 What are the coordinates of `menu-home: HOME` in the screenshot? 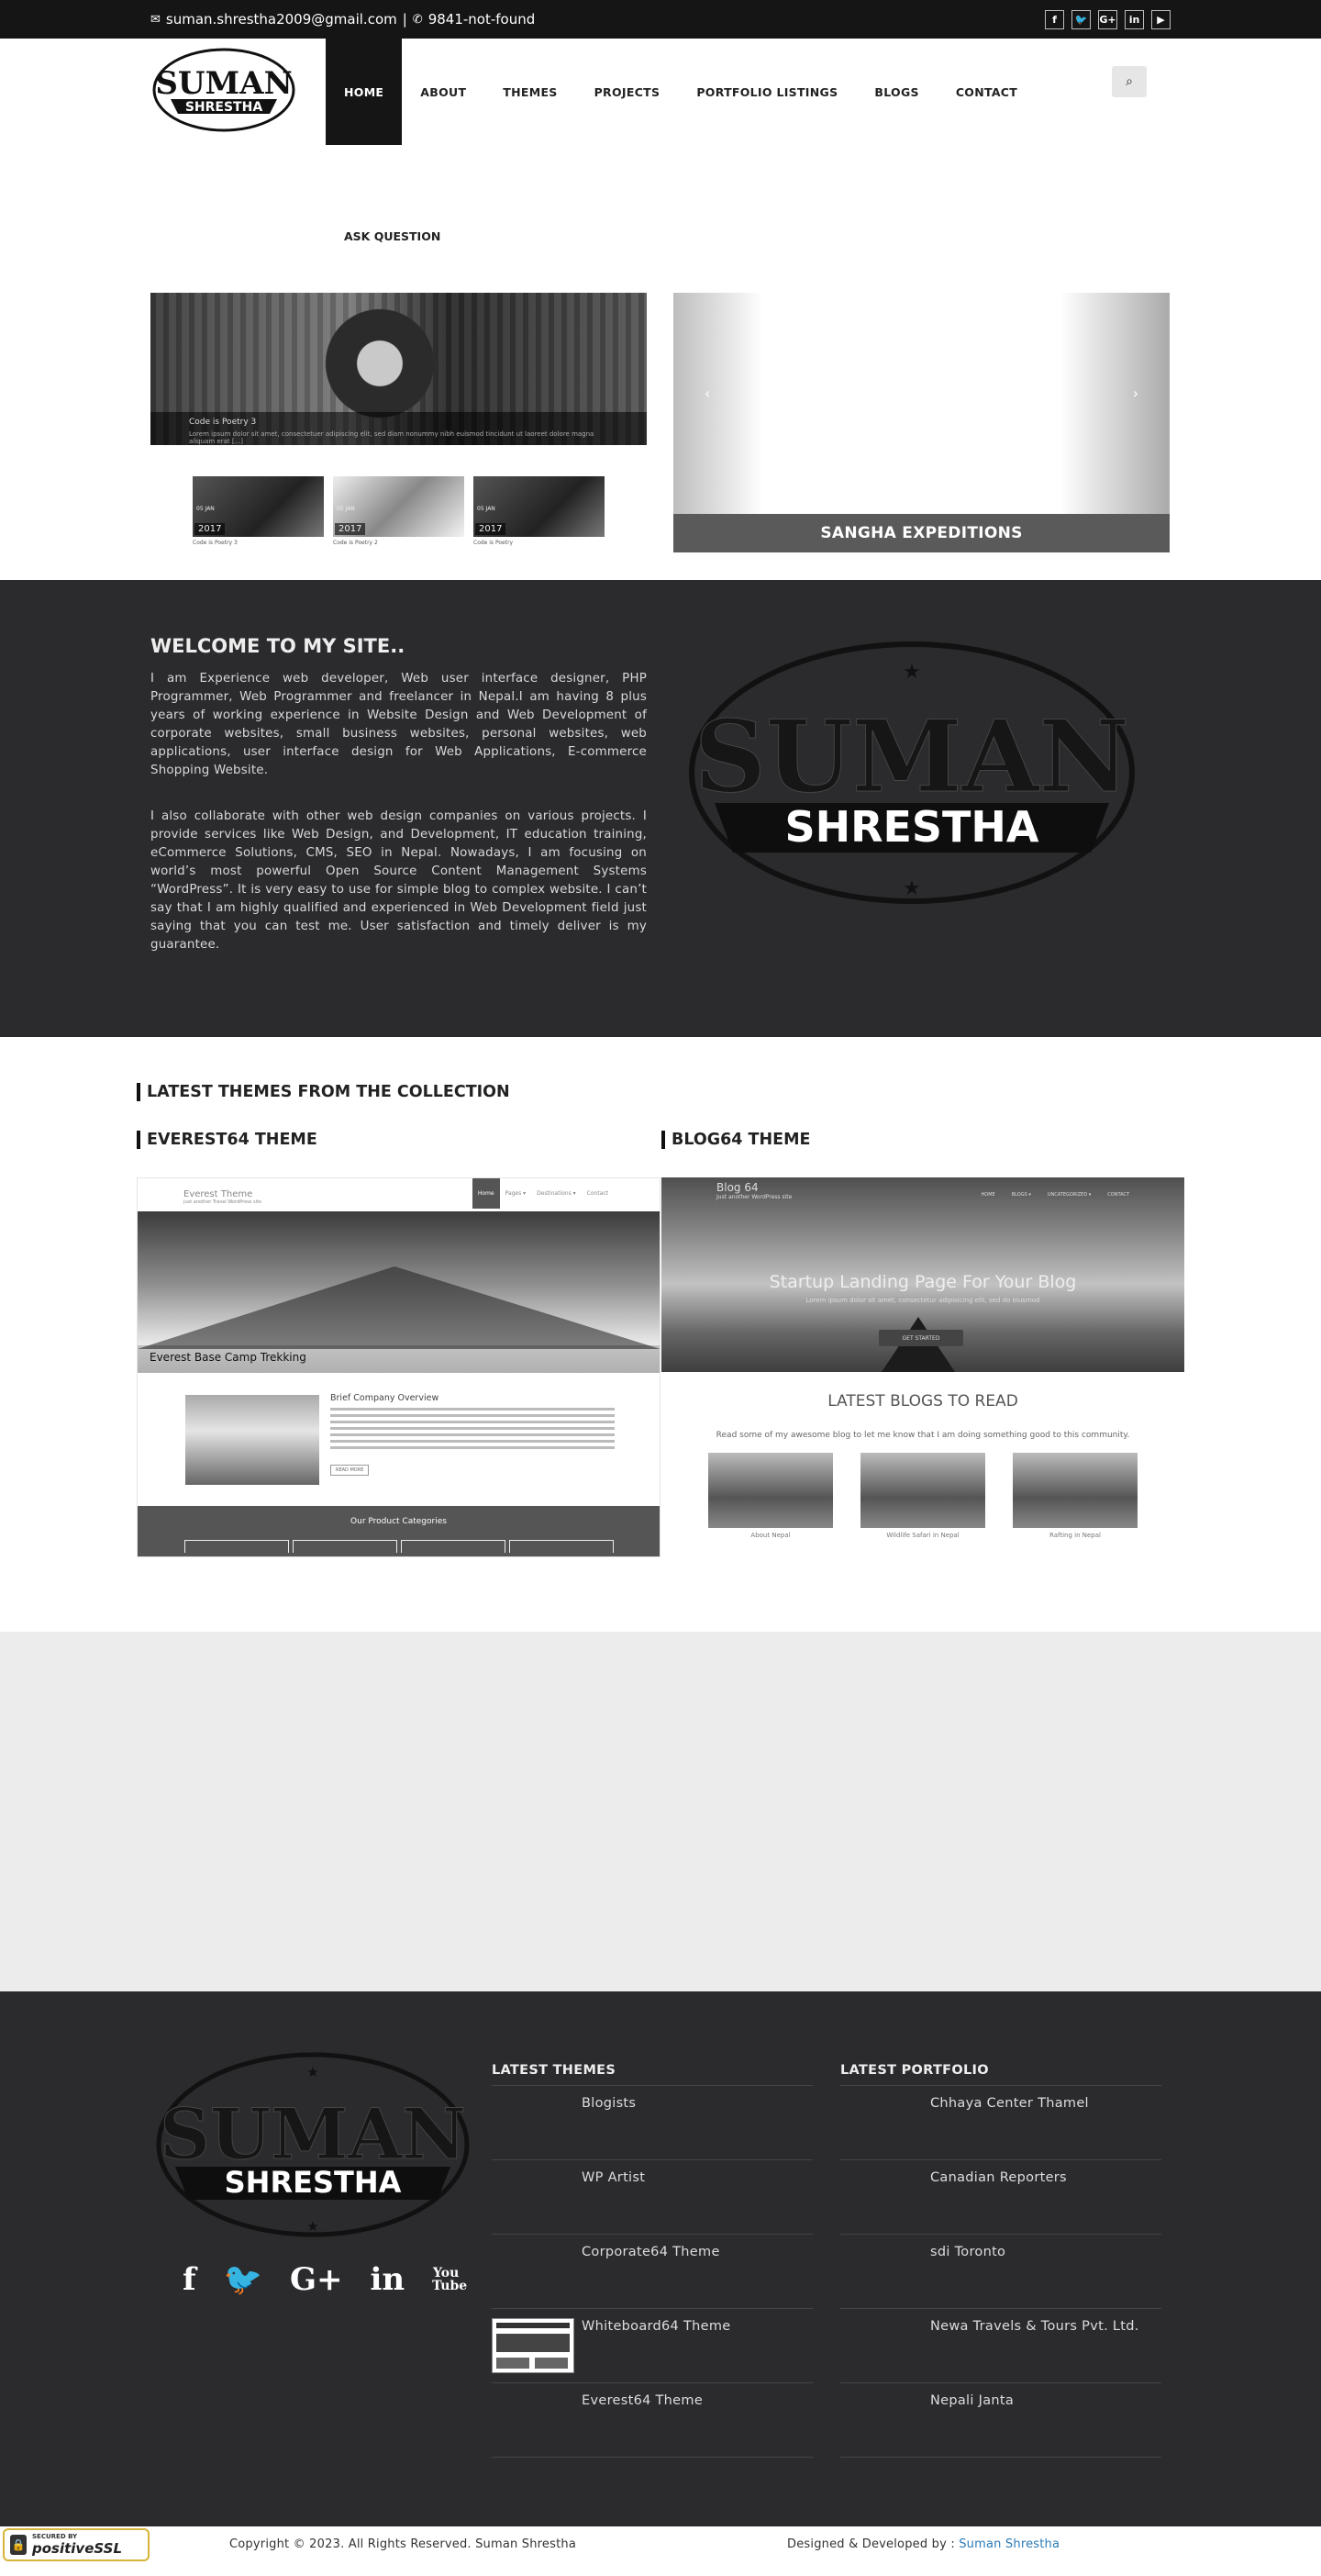 It's located at (364, 92).